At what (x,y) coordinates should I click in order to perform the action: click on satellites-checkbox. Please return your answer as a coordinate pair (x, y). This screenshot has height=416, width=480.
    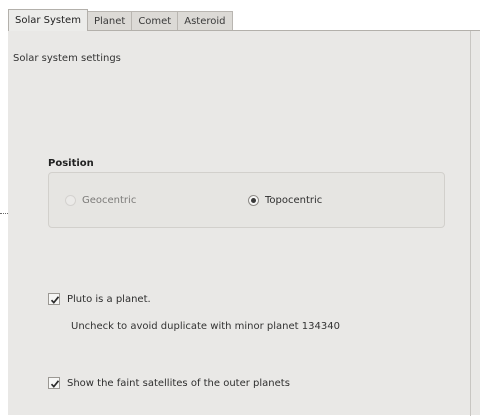
    Looking at the image, I should click on (54, 383).